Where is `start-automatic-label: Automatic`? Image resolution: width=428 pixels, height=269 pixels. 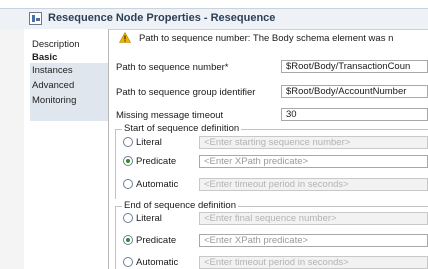 start-automatic-label: Automatic is located at coordinates (157, 184).